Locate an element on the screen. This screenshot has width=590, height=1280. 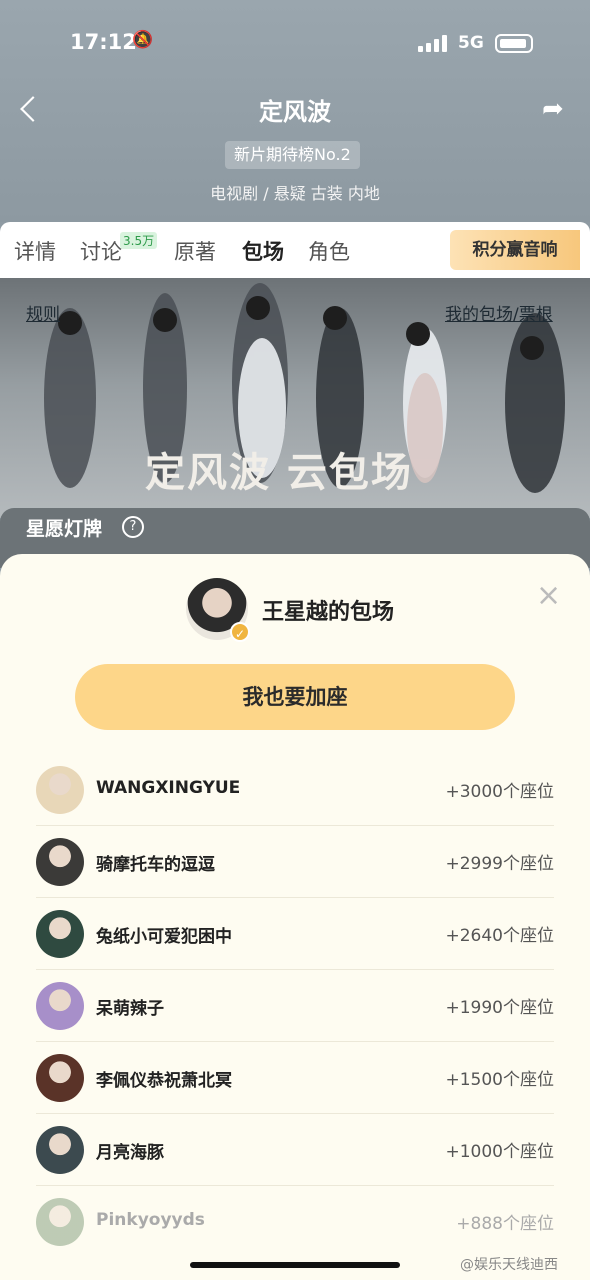
signal-icon is located at coordinates (432, 43).